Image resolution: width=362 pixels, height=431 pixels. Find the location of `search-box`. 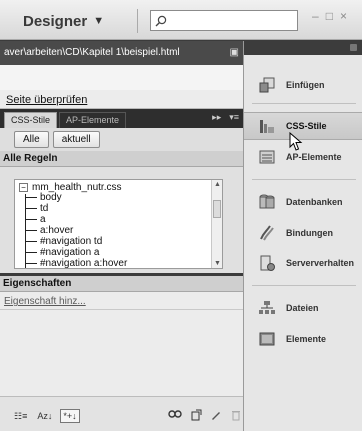

search-box is located at coordinates (224, 20).